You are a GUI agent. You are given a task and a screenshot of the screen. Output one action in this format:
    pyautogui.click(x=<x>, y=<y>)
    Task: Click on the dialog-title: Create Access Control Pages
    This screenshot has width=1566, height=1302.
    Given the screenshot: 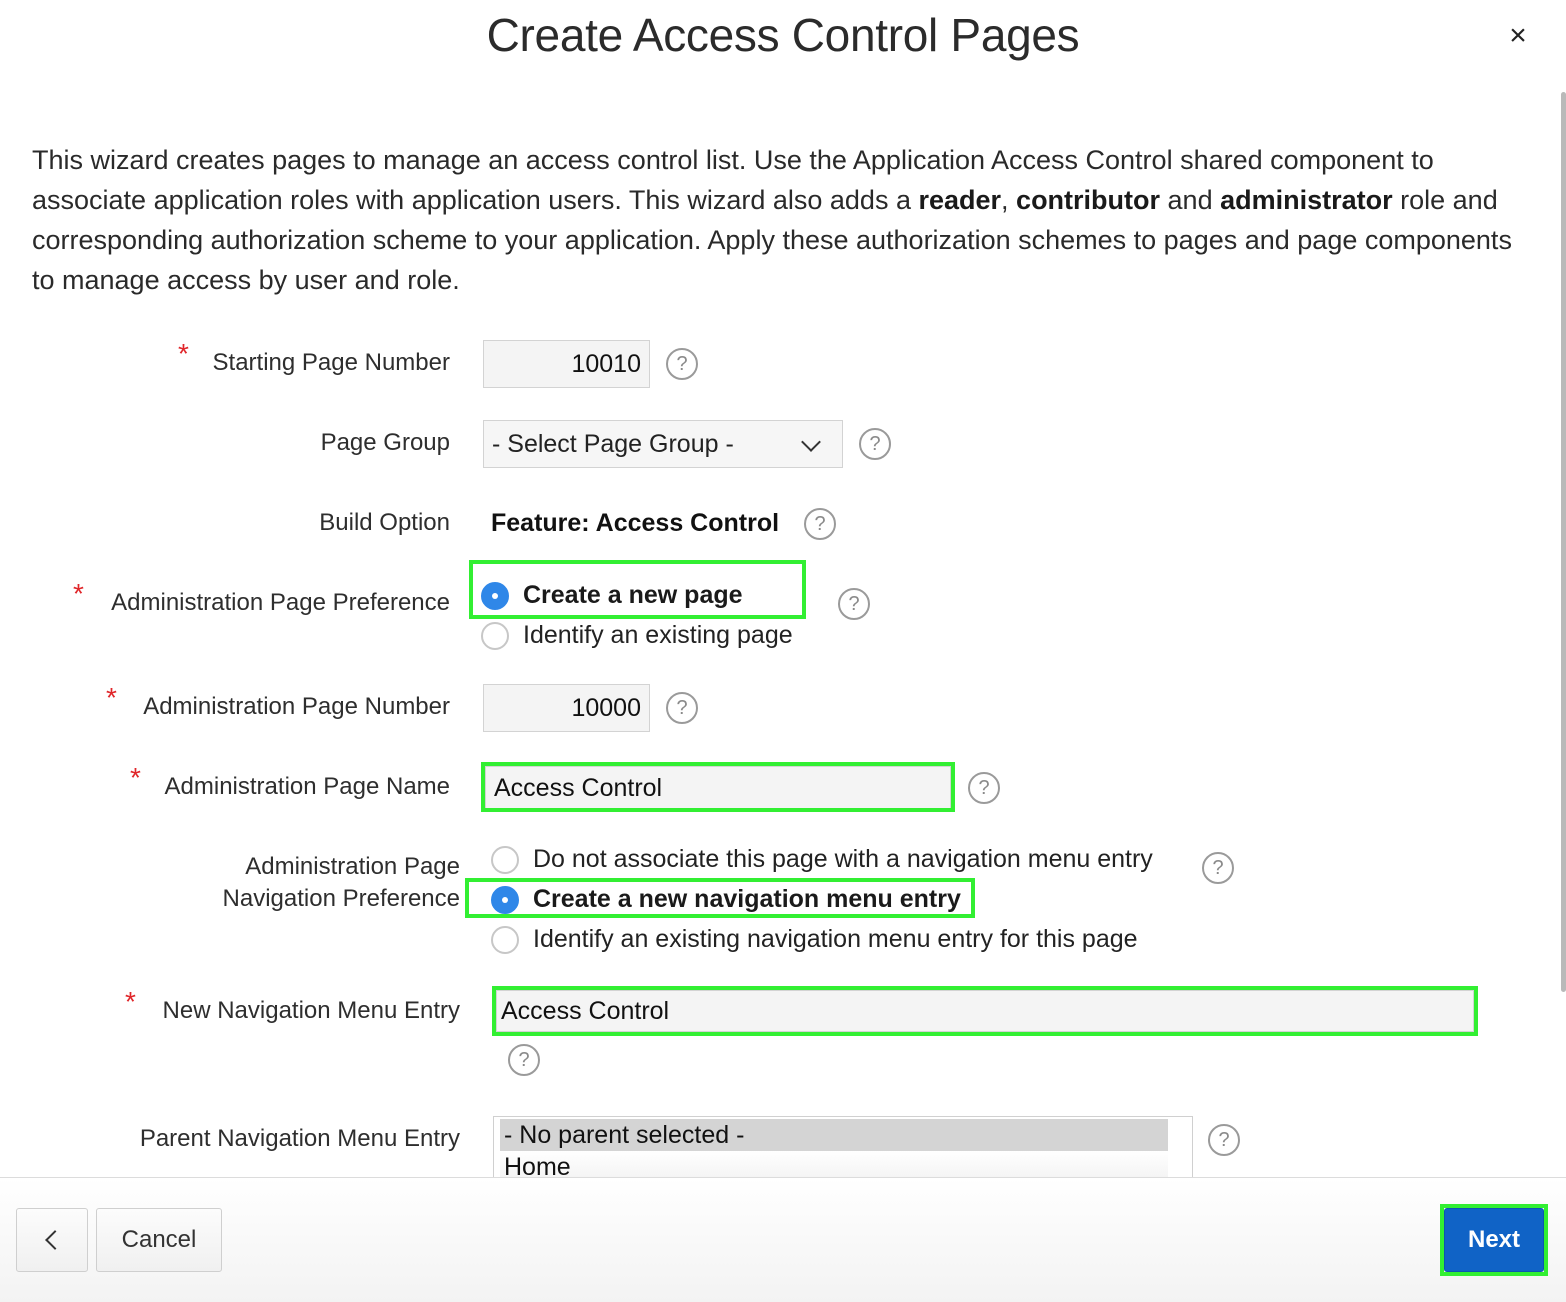 What is the action you would take?
    pyautogui.click(x=783, y=35)
    